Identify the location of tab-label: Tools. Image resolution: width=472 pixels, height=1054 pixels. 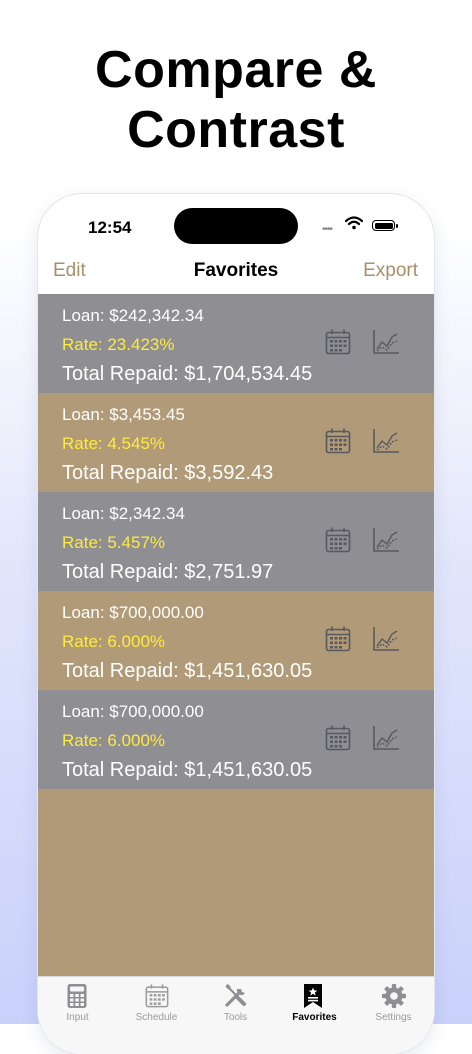
(235, 1017).